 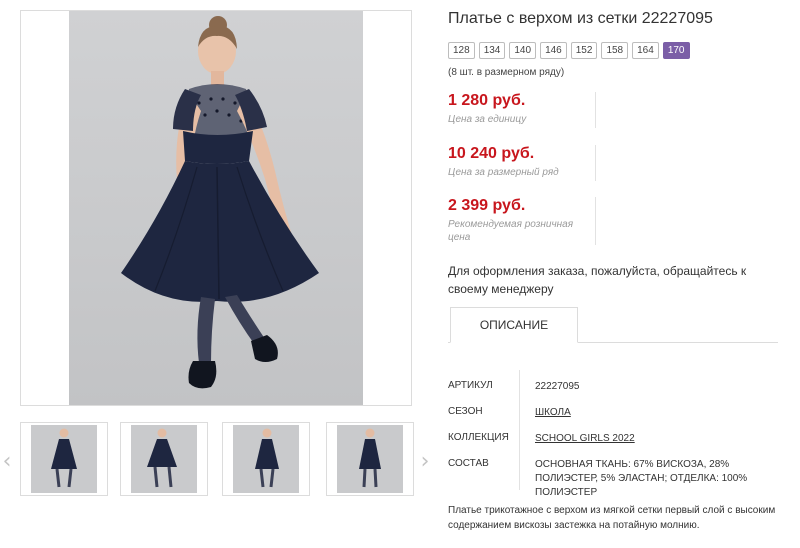 What do you see at coordinates (487, 205) in the screenshot?
I see `retail-price: 2 399 руб.` at bounding box center [487, 205].